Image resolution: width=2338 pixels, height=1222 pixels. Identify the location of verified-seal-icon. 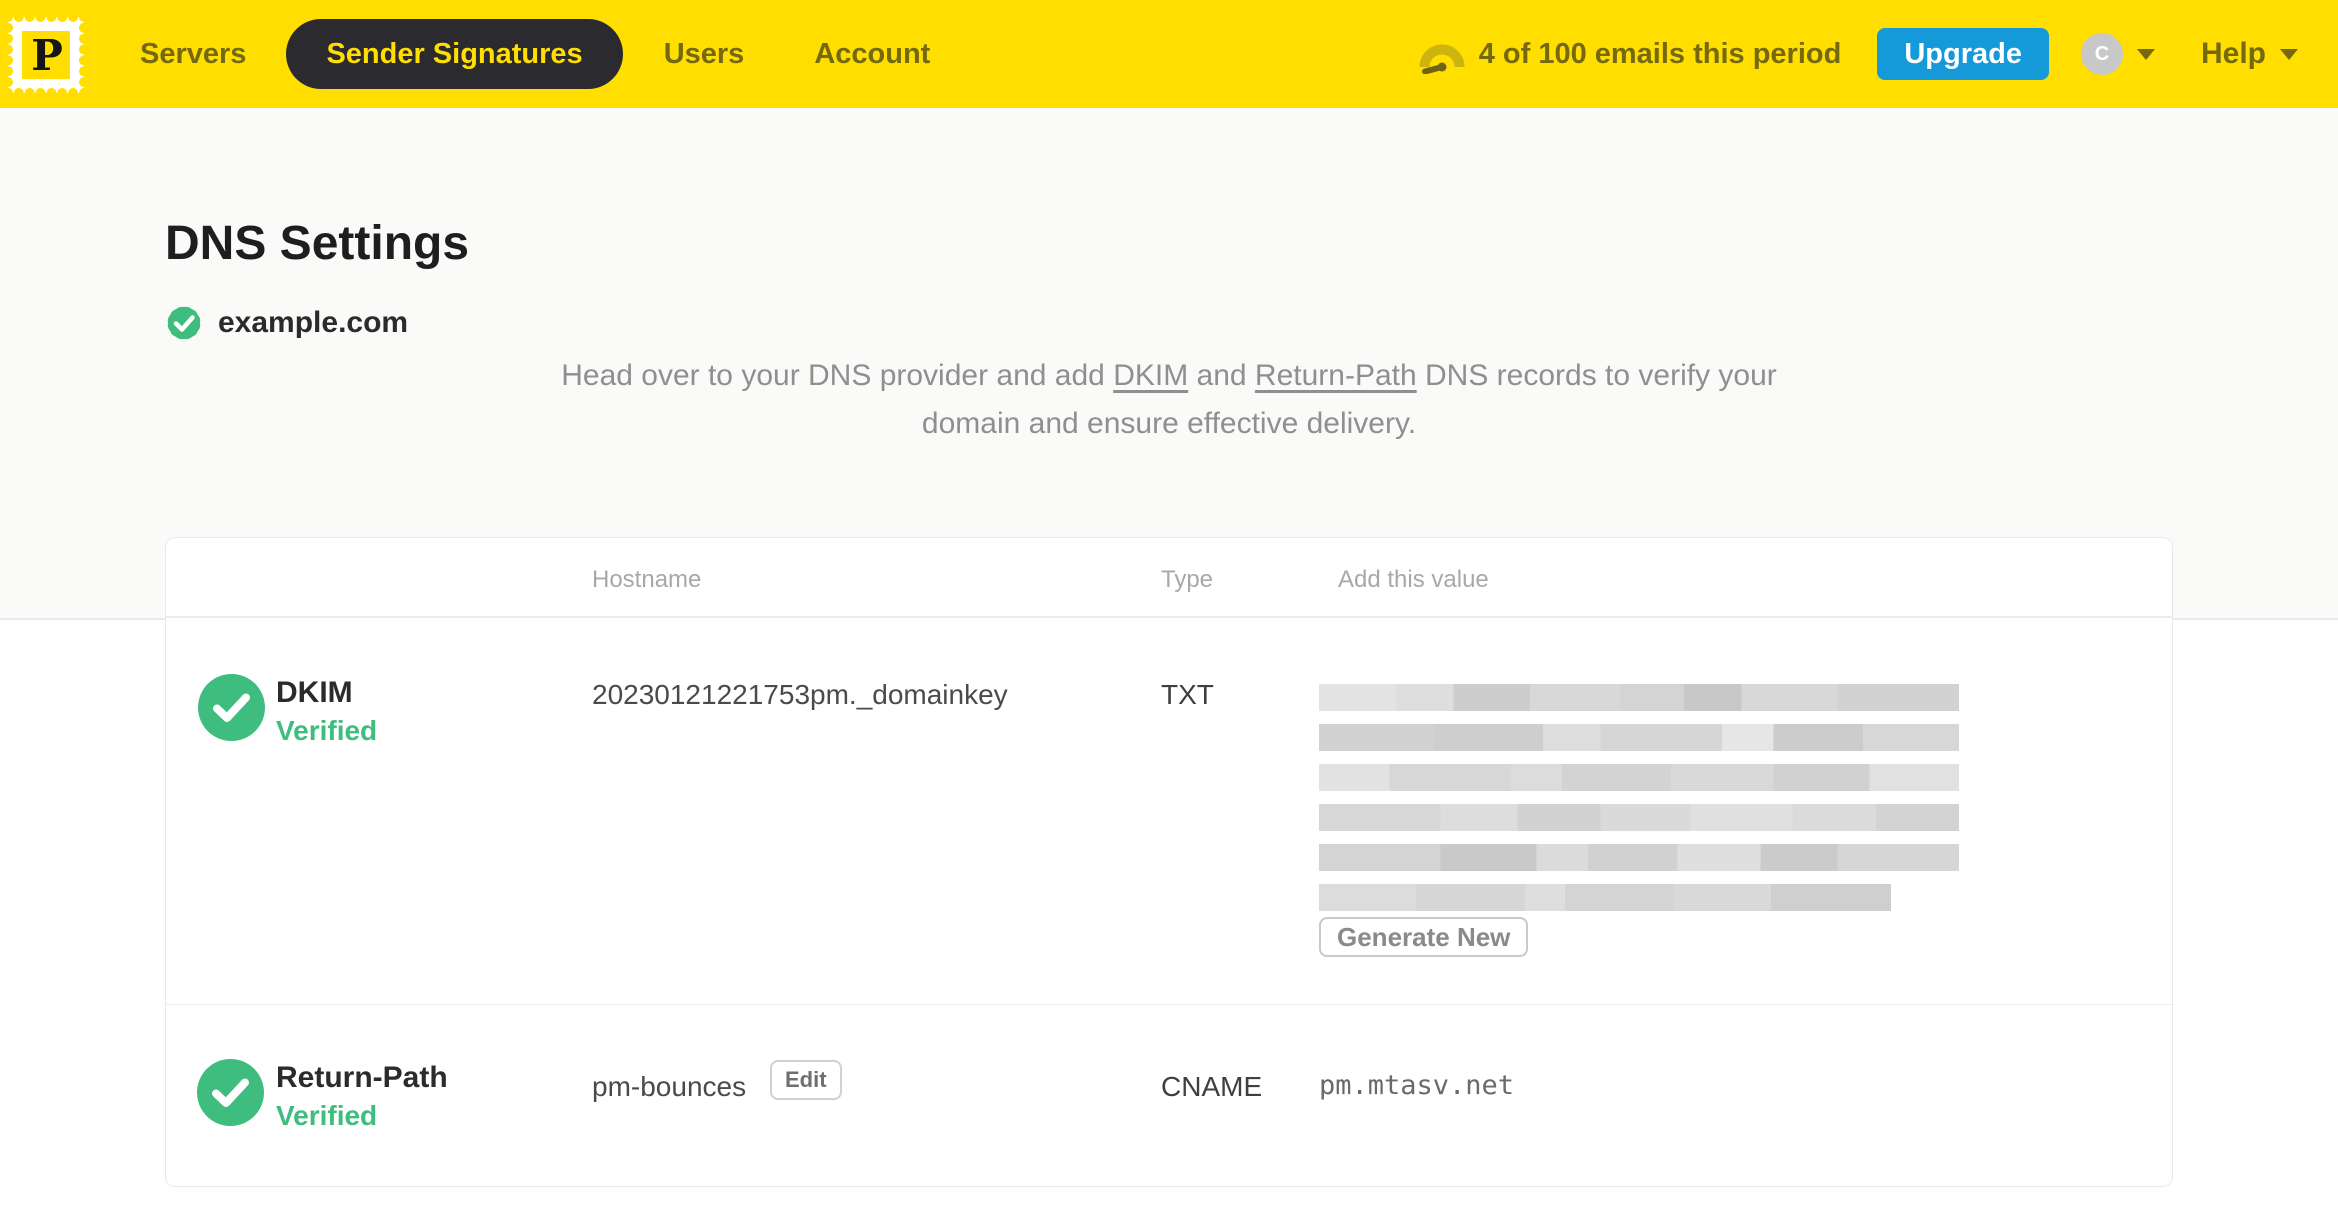
(184, 323).